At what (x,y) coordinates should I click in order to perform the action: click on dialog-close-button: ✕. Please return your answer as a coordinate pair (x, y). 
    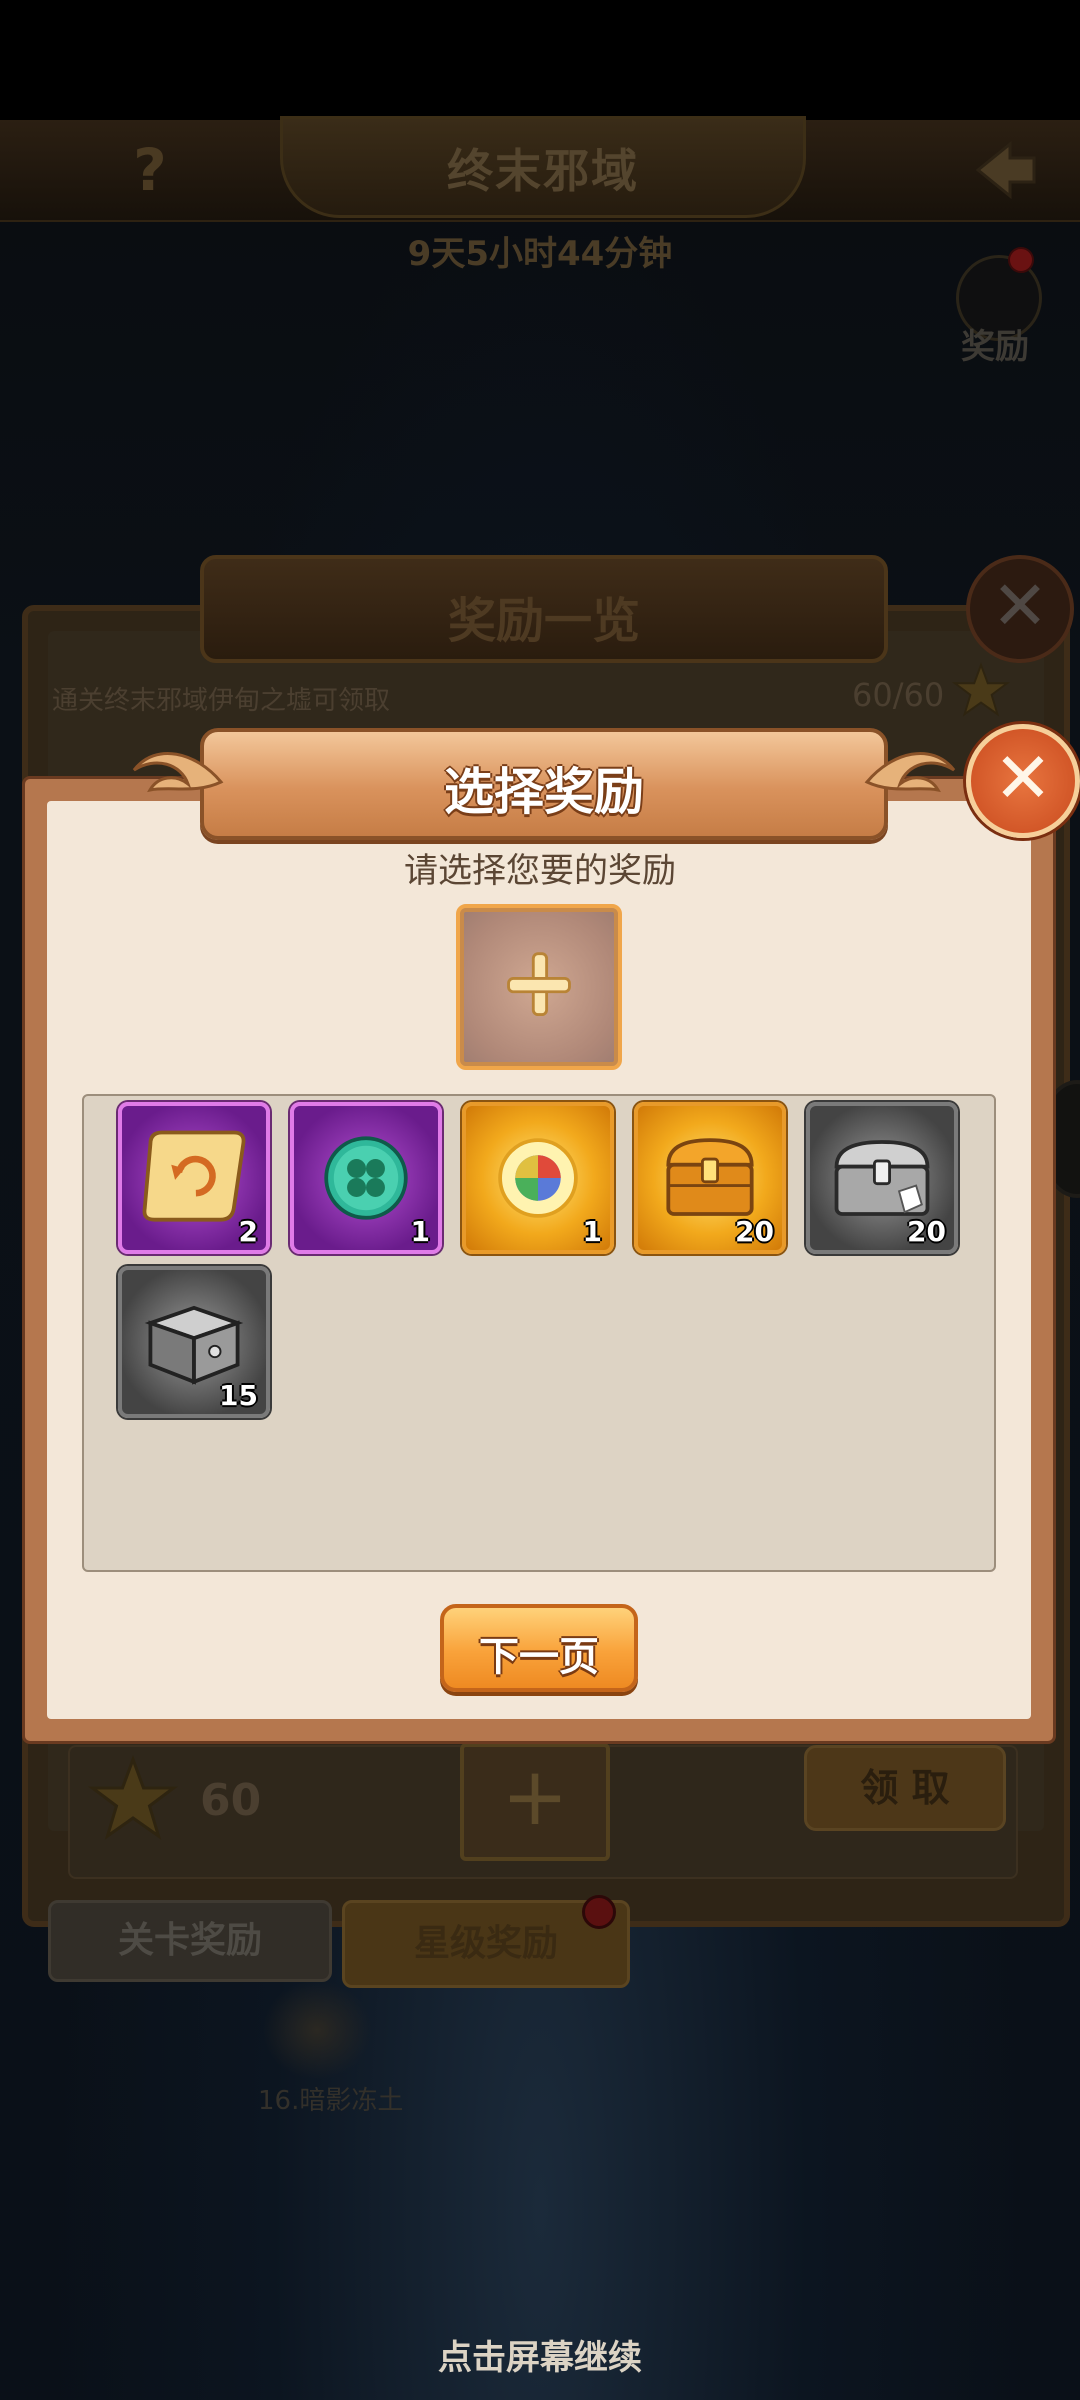
    Looking at the image, I should click on (1023, 781).